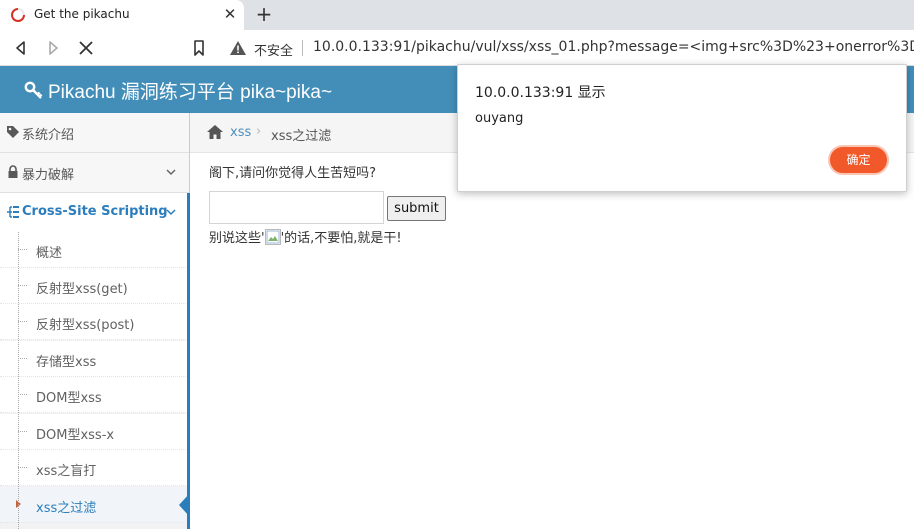 This screenshot has width=914, height=529. I want to click on tree-line, so click(18, 380).